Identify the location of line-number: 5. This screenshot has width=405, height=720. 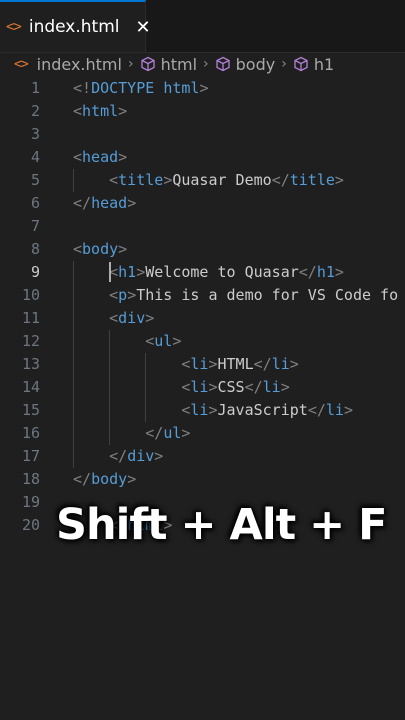
(35, 180).